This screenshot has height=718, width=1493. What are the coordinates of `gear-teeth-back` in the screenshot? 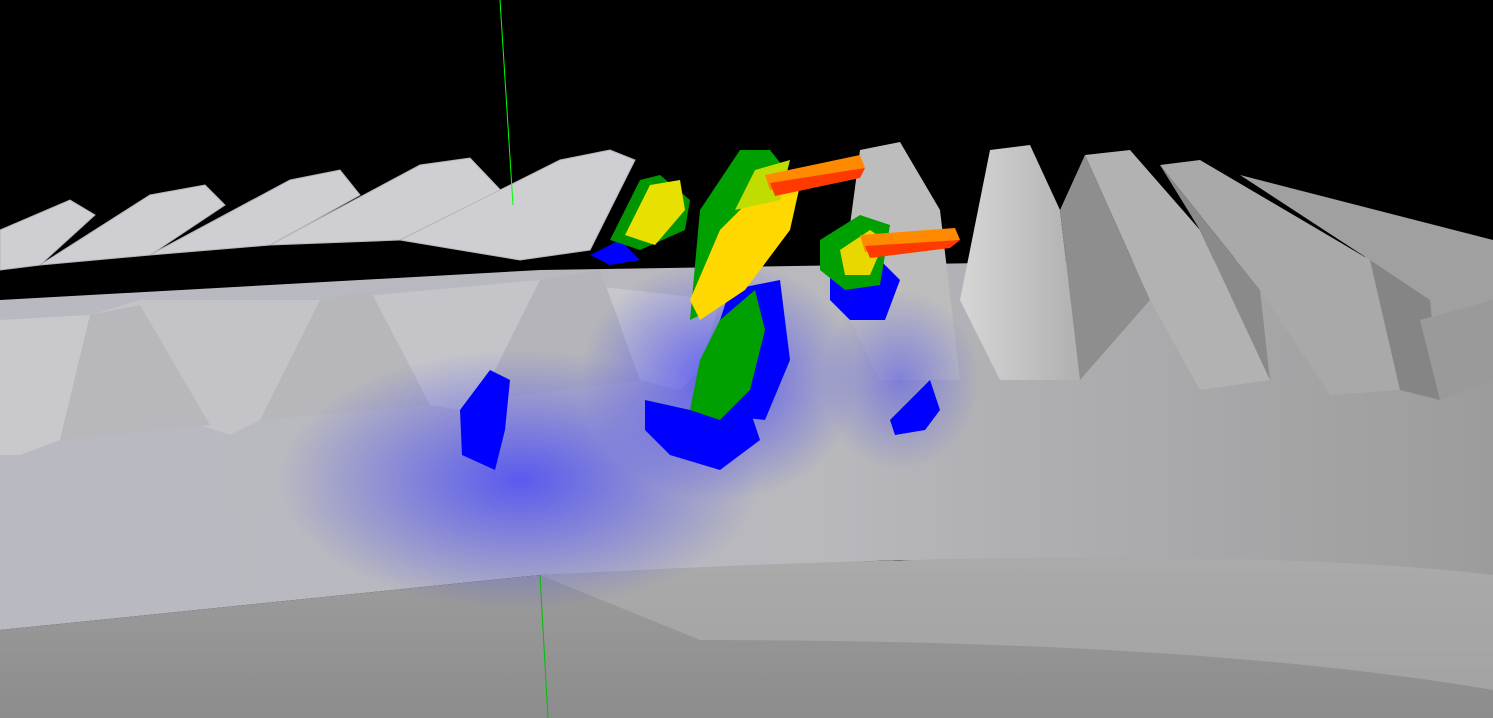 It's located at (318, 210).